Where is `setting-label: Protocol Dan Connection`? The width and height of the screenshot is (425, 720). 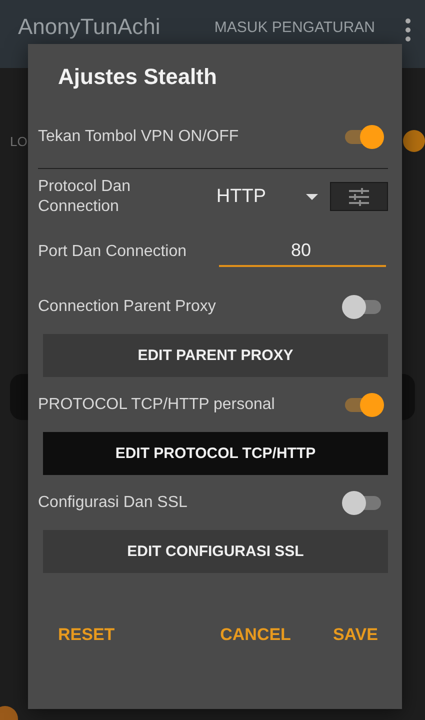 setting-label: Protocol Dan Connection is located at coordinates (85, 196).